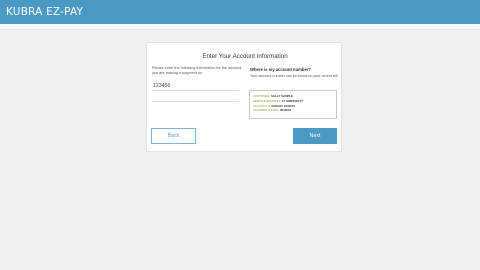 Image resolution: width=480 pixels, height=270 pixels. I want to click on sample-value: 12 HOBSON ST, so click(292, 100).